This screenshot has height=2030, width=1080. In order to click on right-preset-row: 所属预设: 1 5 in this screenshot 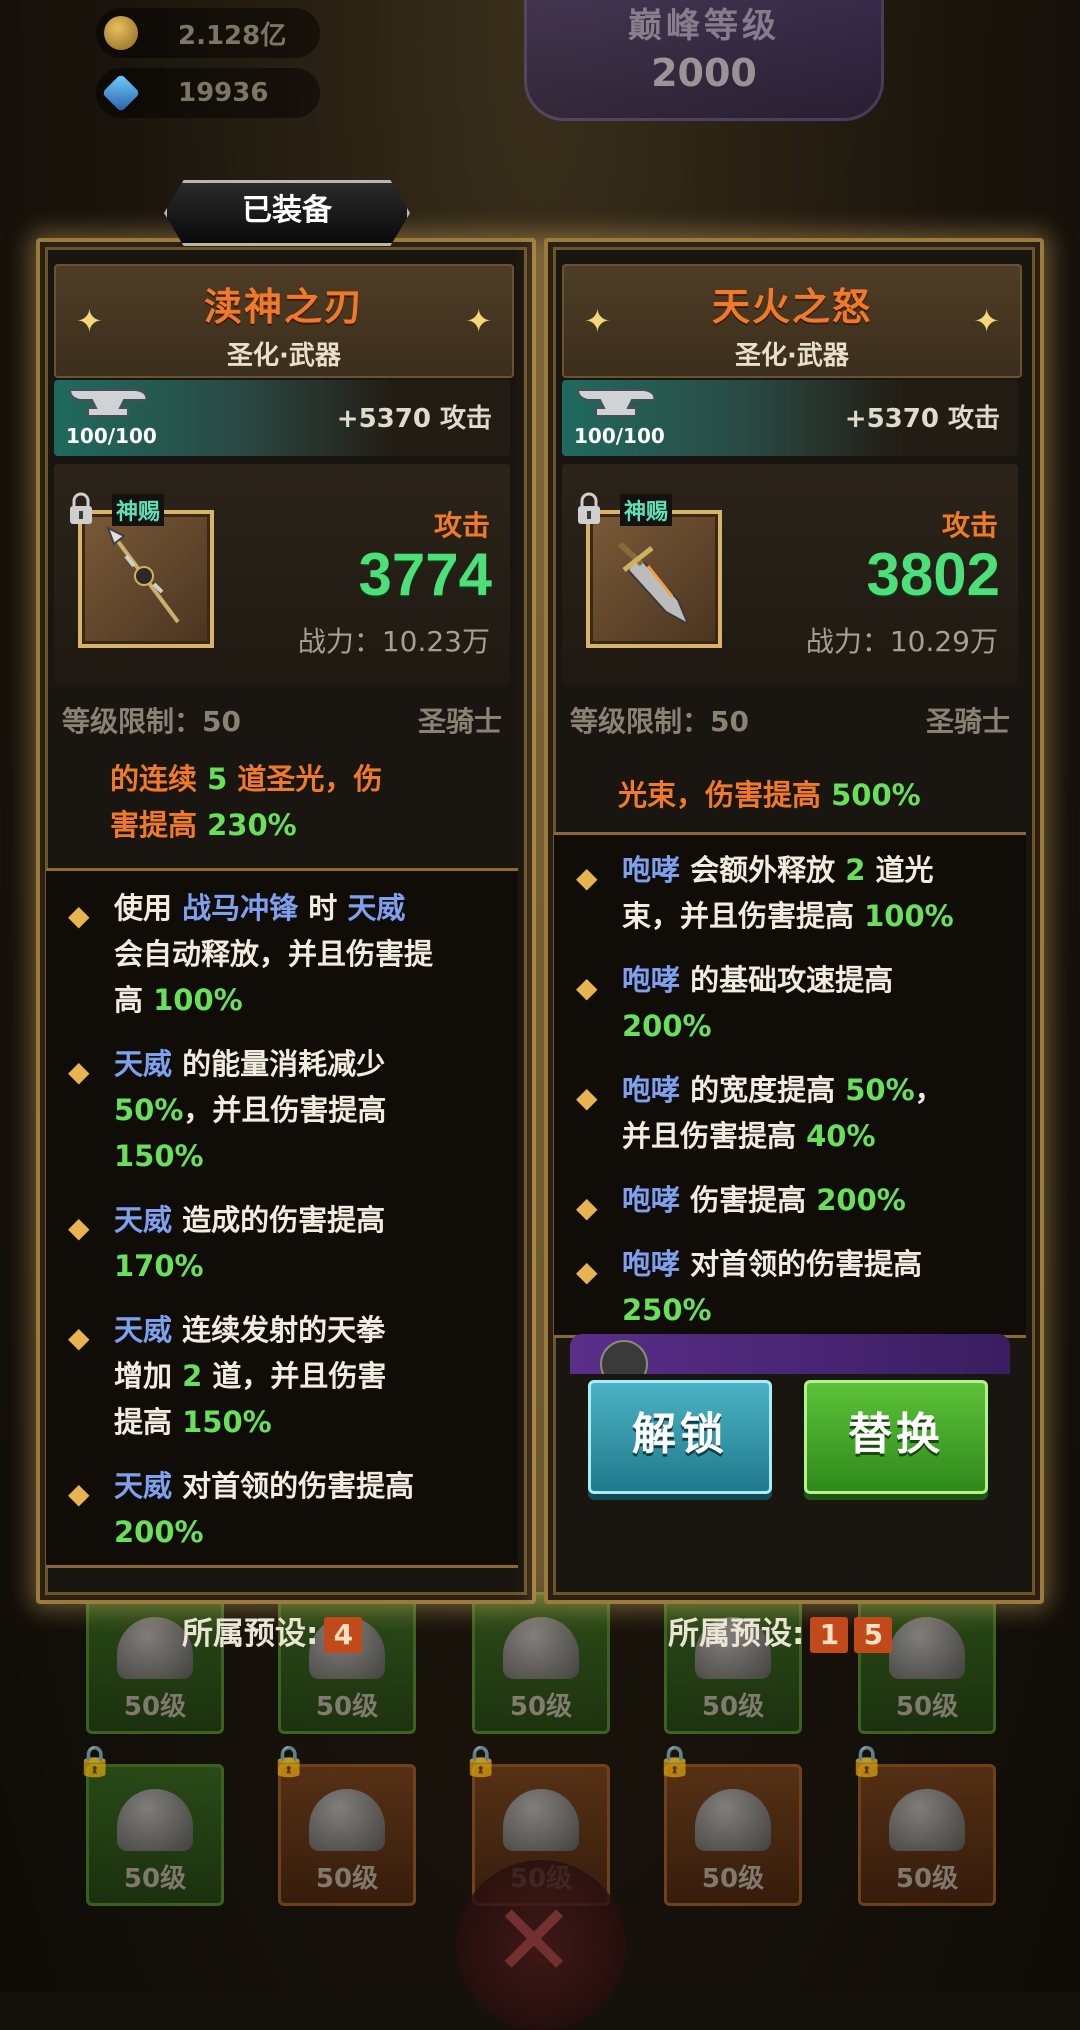, I will do `click(780, 1630)`.